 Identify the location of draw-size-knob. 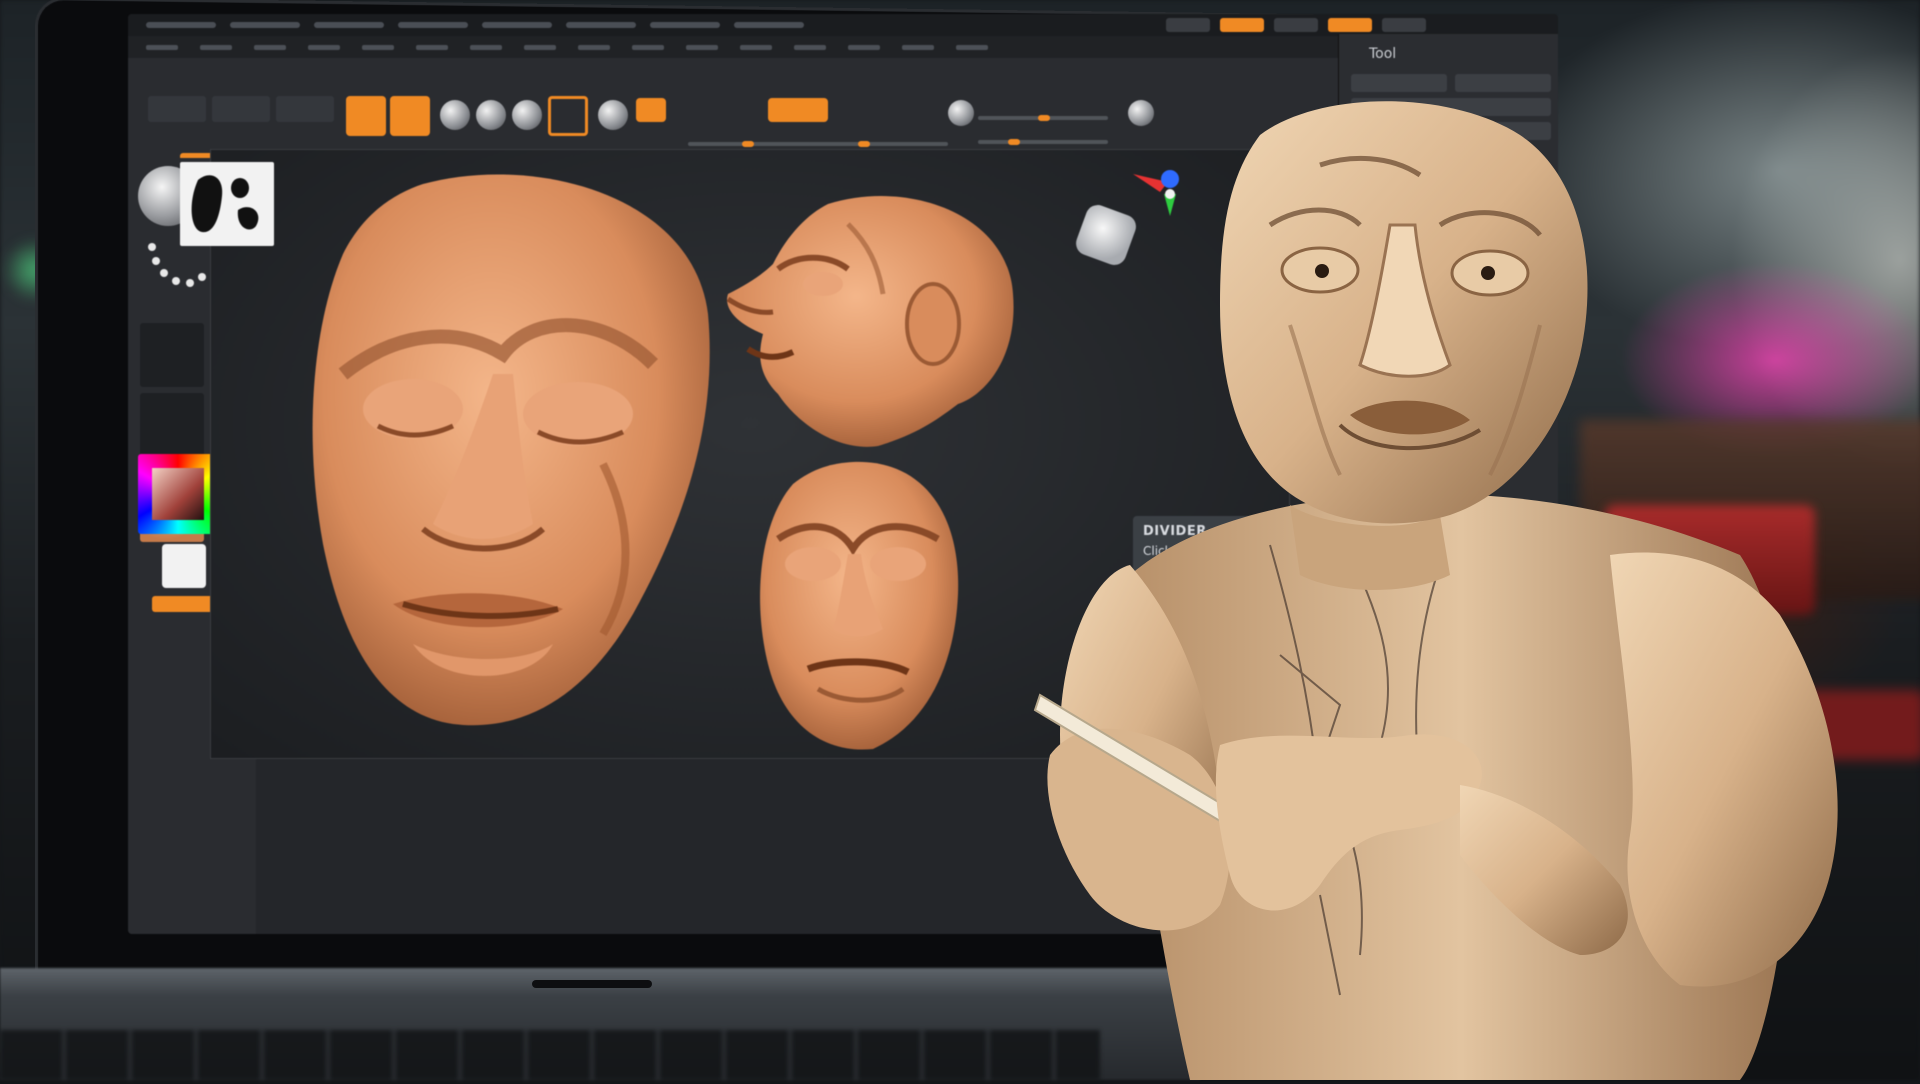
(1014, 142).